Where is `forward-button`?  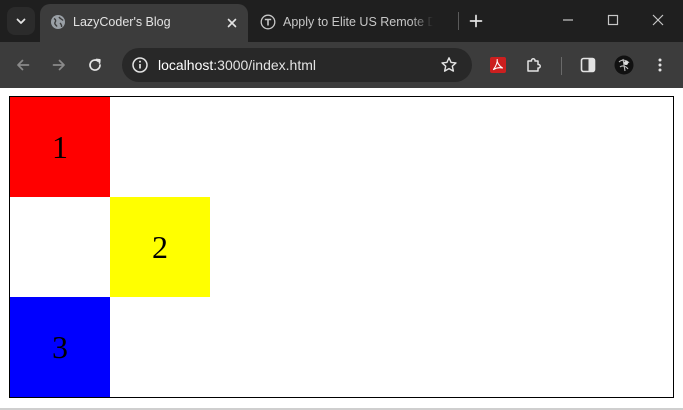 forward-button is located at coordinates (59, 65).